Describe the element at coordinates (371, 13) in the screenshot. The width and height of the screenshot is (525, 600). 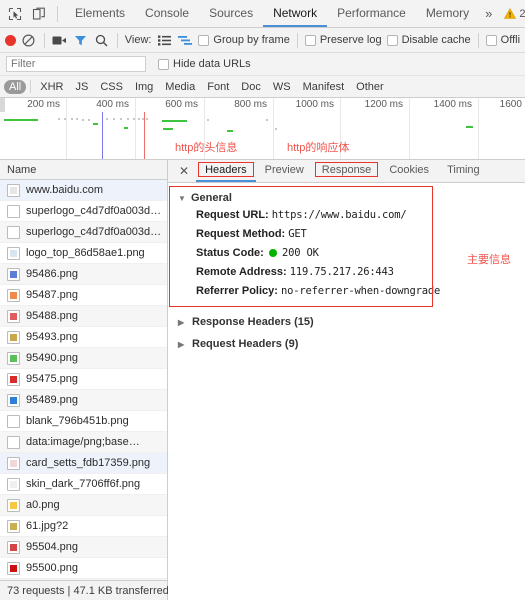
I see `tab-performance: Performance` at that location.